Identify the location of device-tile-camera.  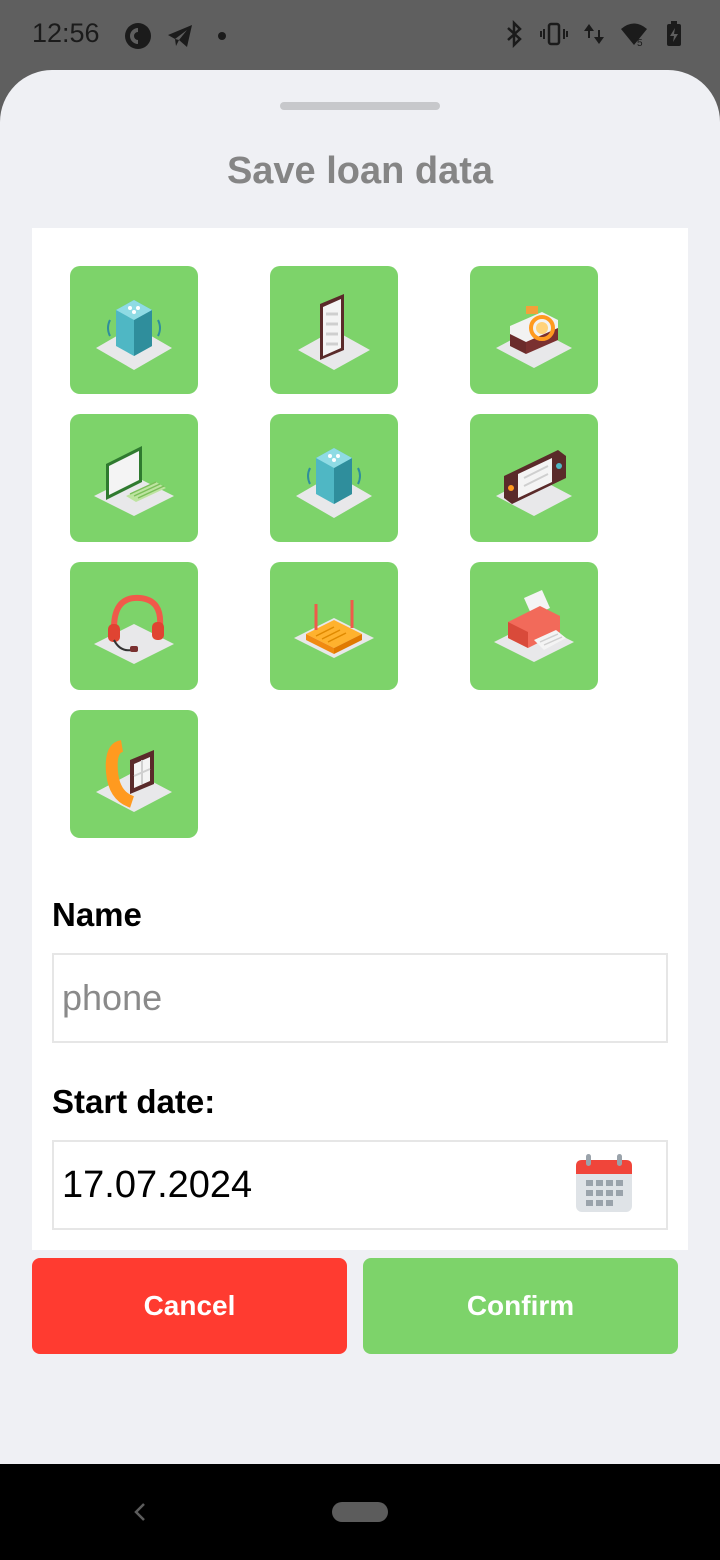
(534, 330).